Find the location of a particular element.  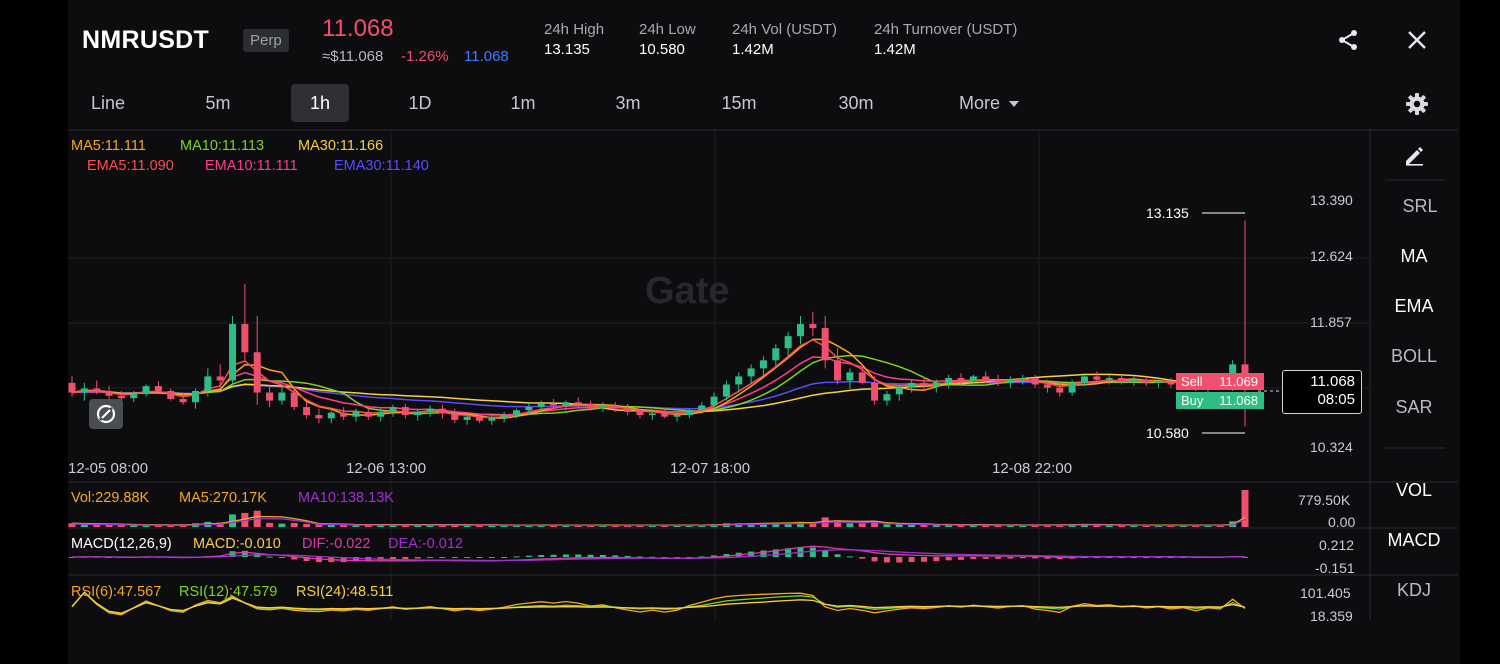

indicator-vol: VOL is located at coordinates (1414, 490).